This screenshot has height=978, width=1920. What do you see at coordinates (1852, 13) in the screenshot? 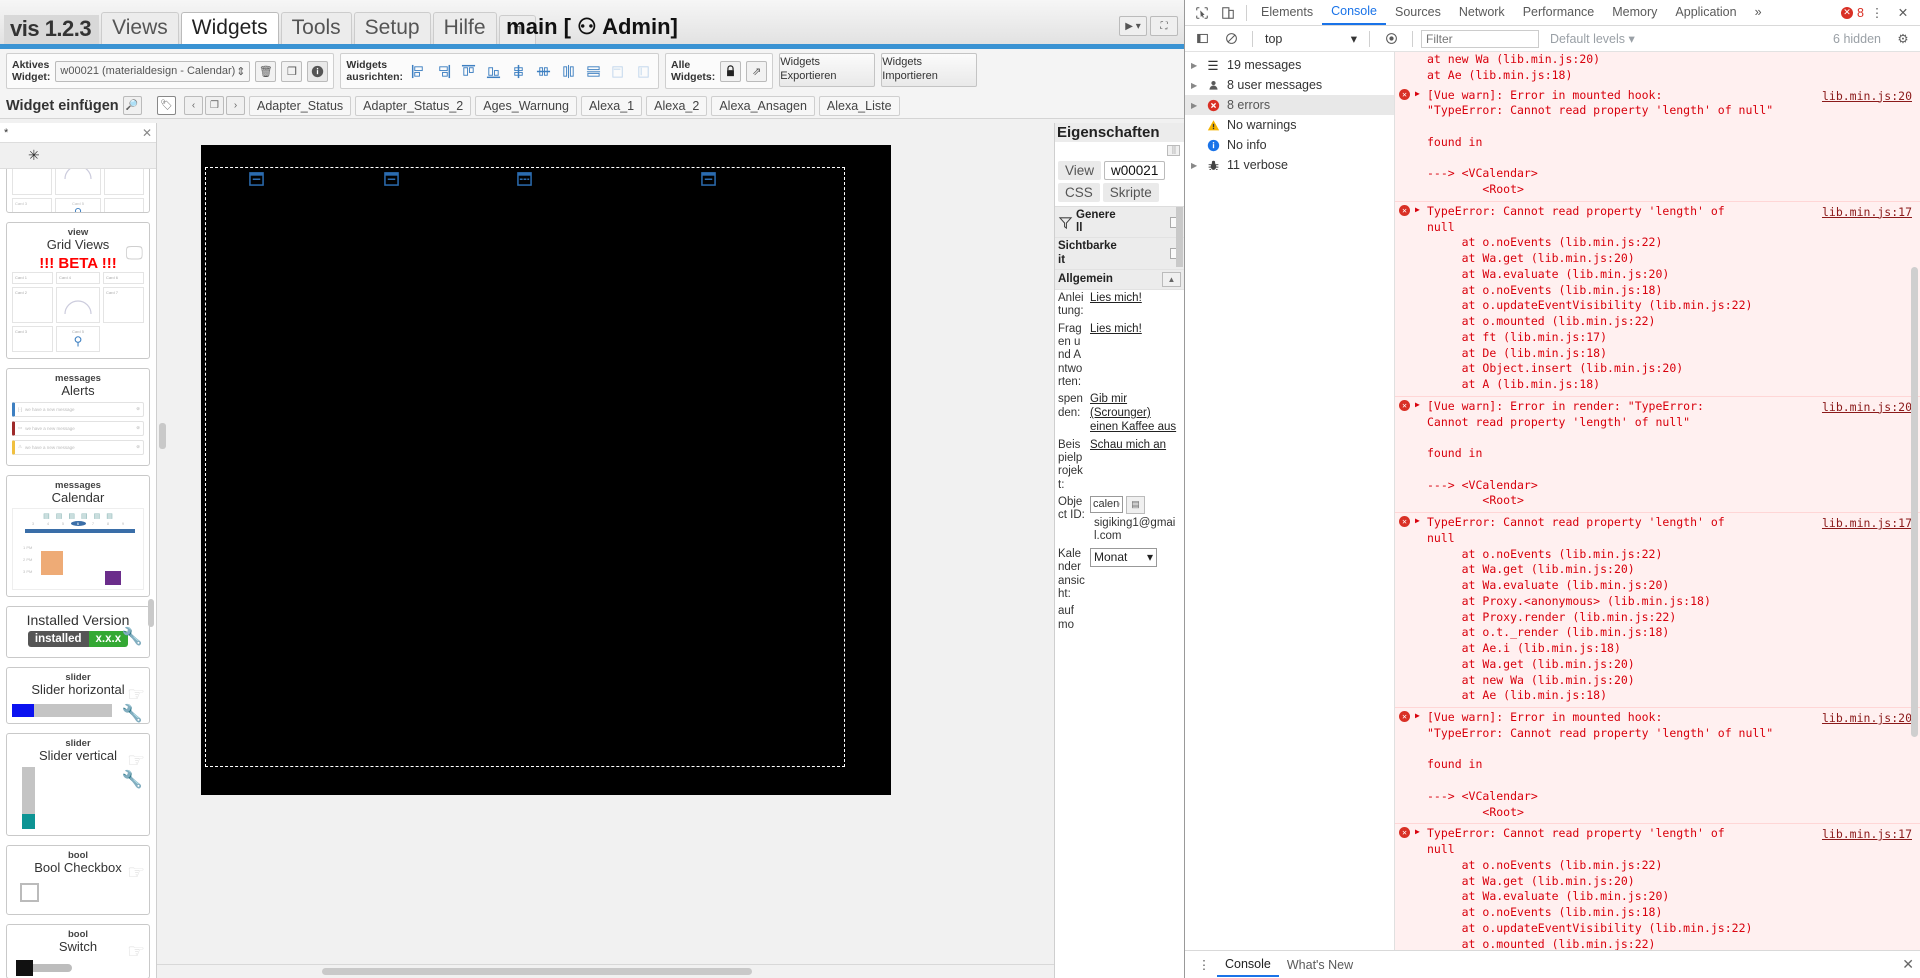
I see `error-count-badge: ✕ 8` at bounding box center [1852, 13].